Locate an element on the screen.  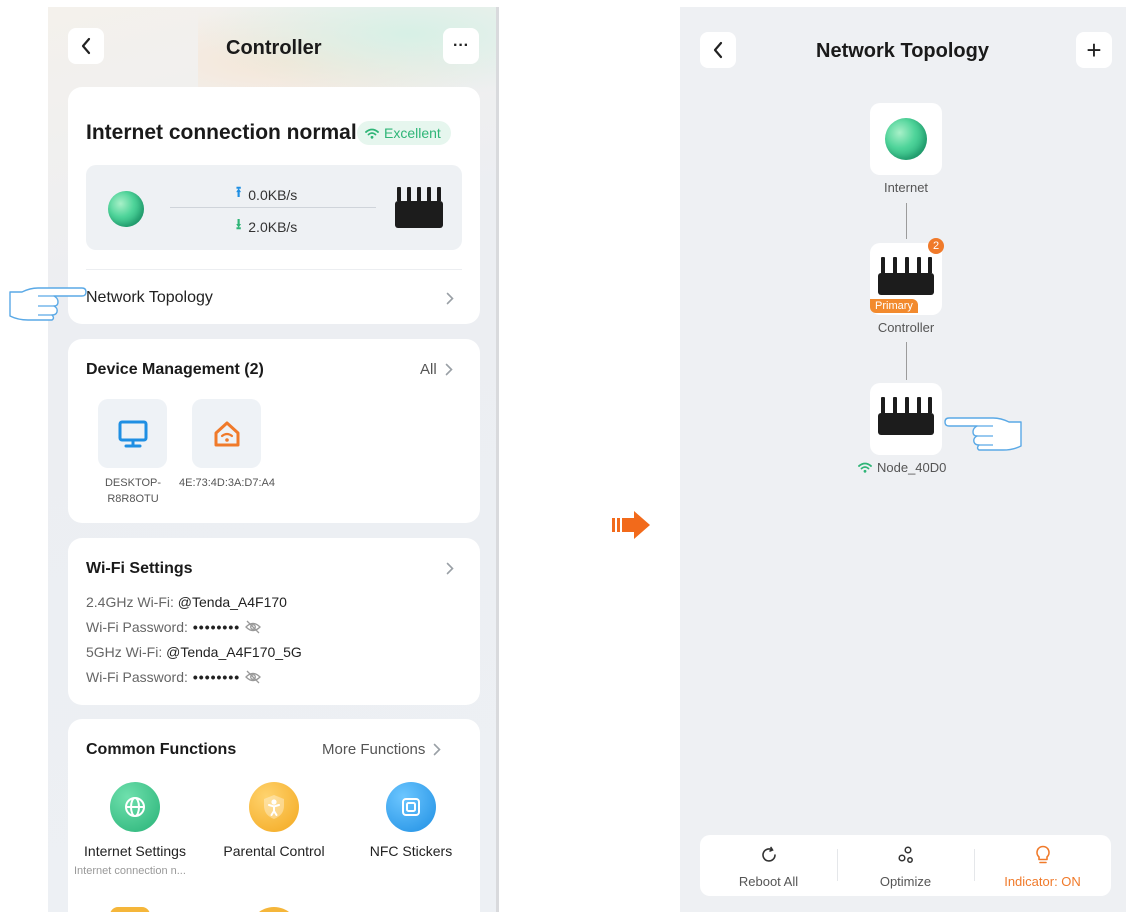
function-label: Internet Settings is located at coordinates (135, 851).